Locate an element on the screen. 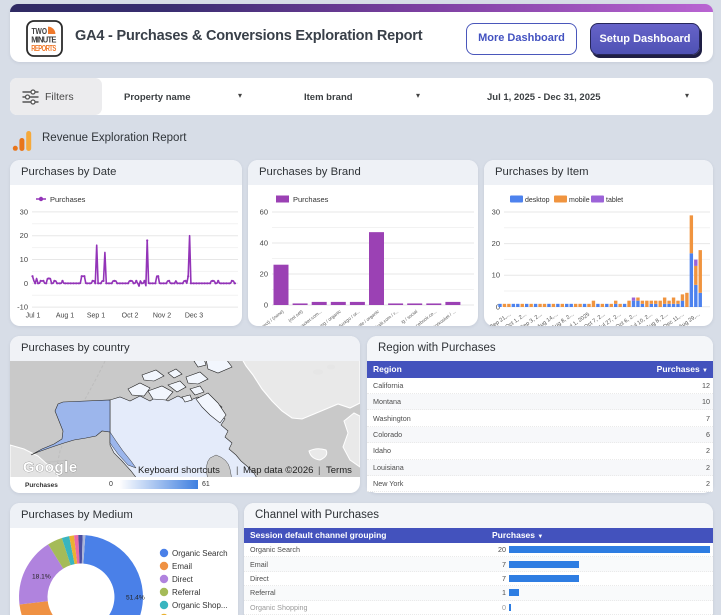 The width and height of the screenshot is (721, 615). svg-text: Map data ©2026 is located at coordinates (278, 470).